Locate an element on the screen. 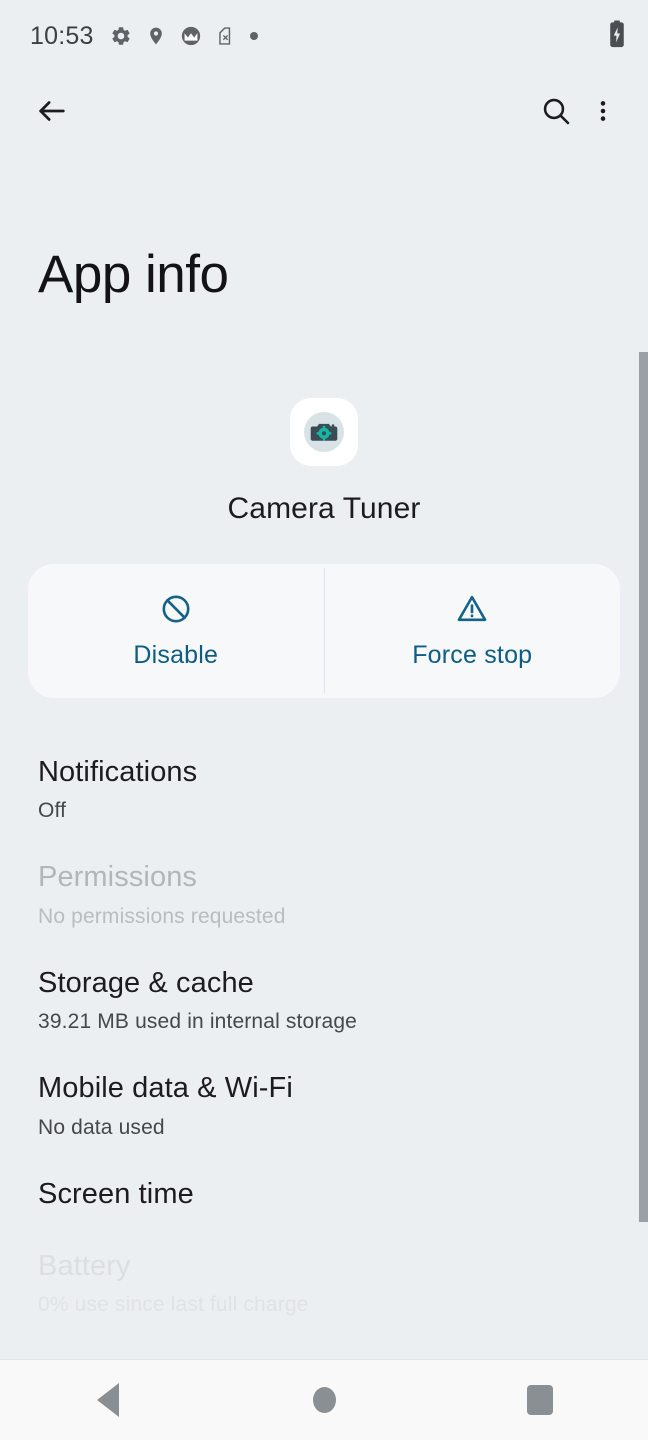  list-item-title: Notifications is located at coordinates (118, 772).